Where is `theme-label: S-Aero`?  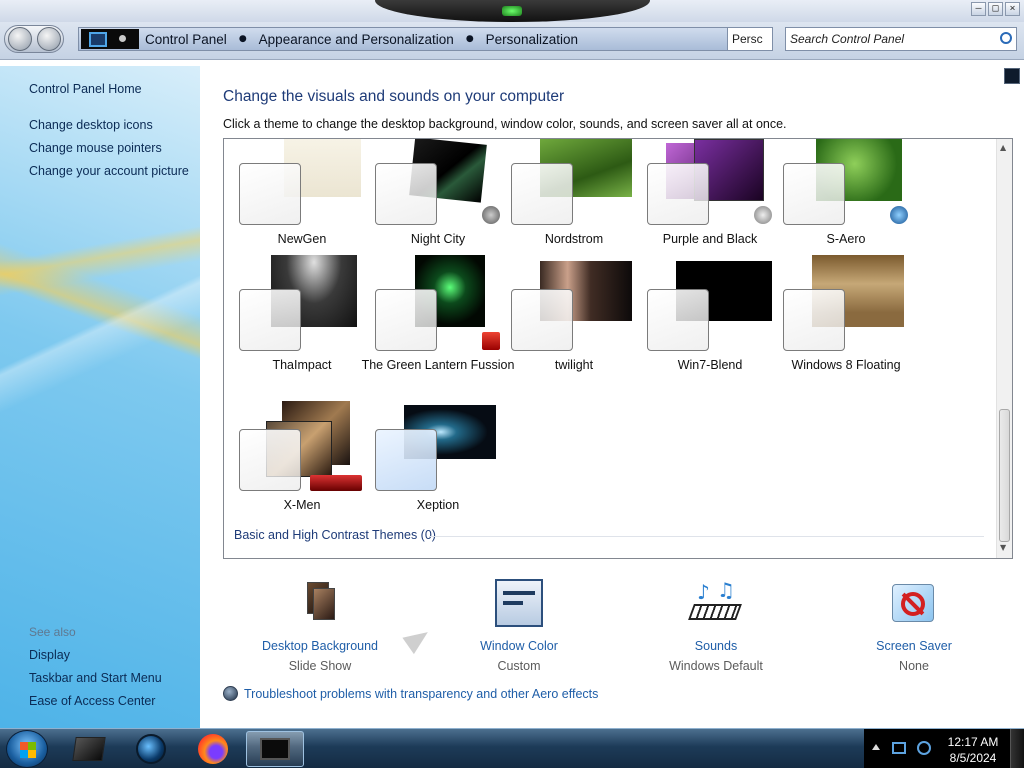 theme-label: S-Aero is located at coordinates (846, 239).